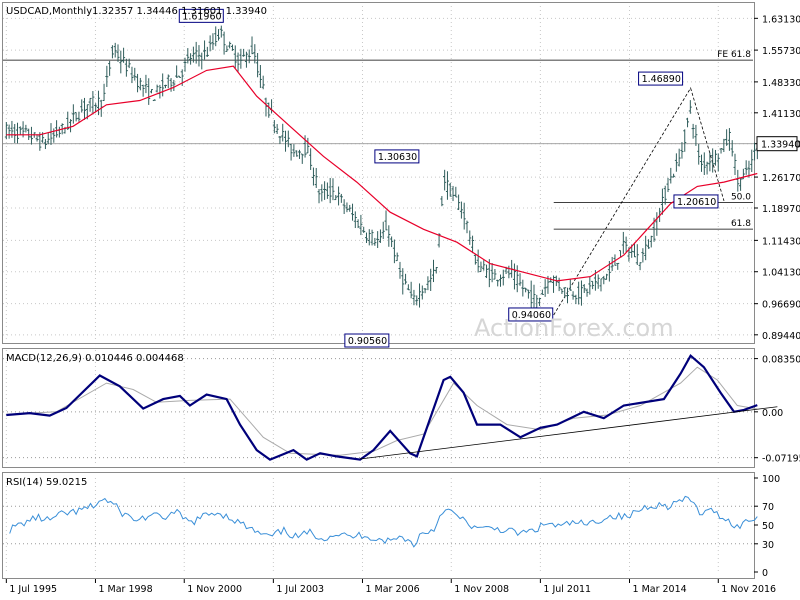  Describe the element at coordinates (49, 11) in the screenshot. I see `chart-header-symbol: USDCAD,Monthly` at that location.